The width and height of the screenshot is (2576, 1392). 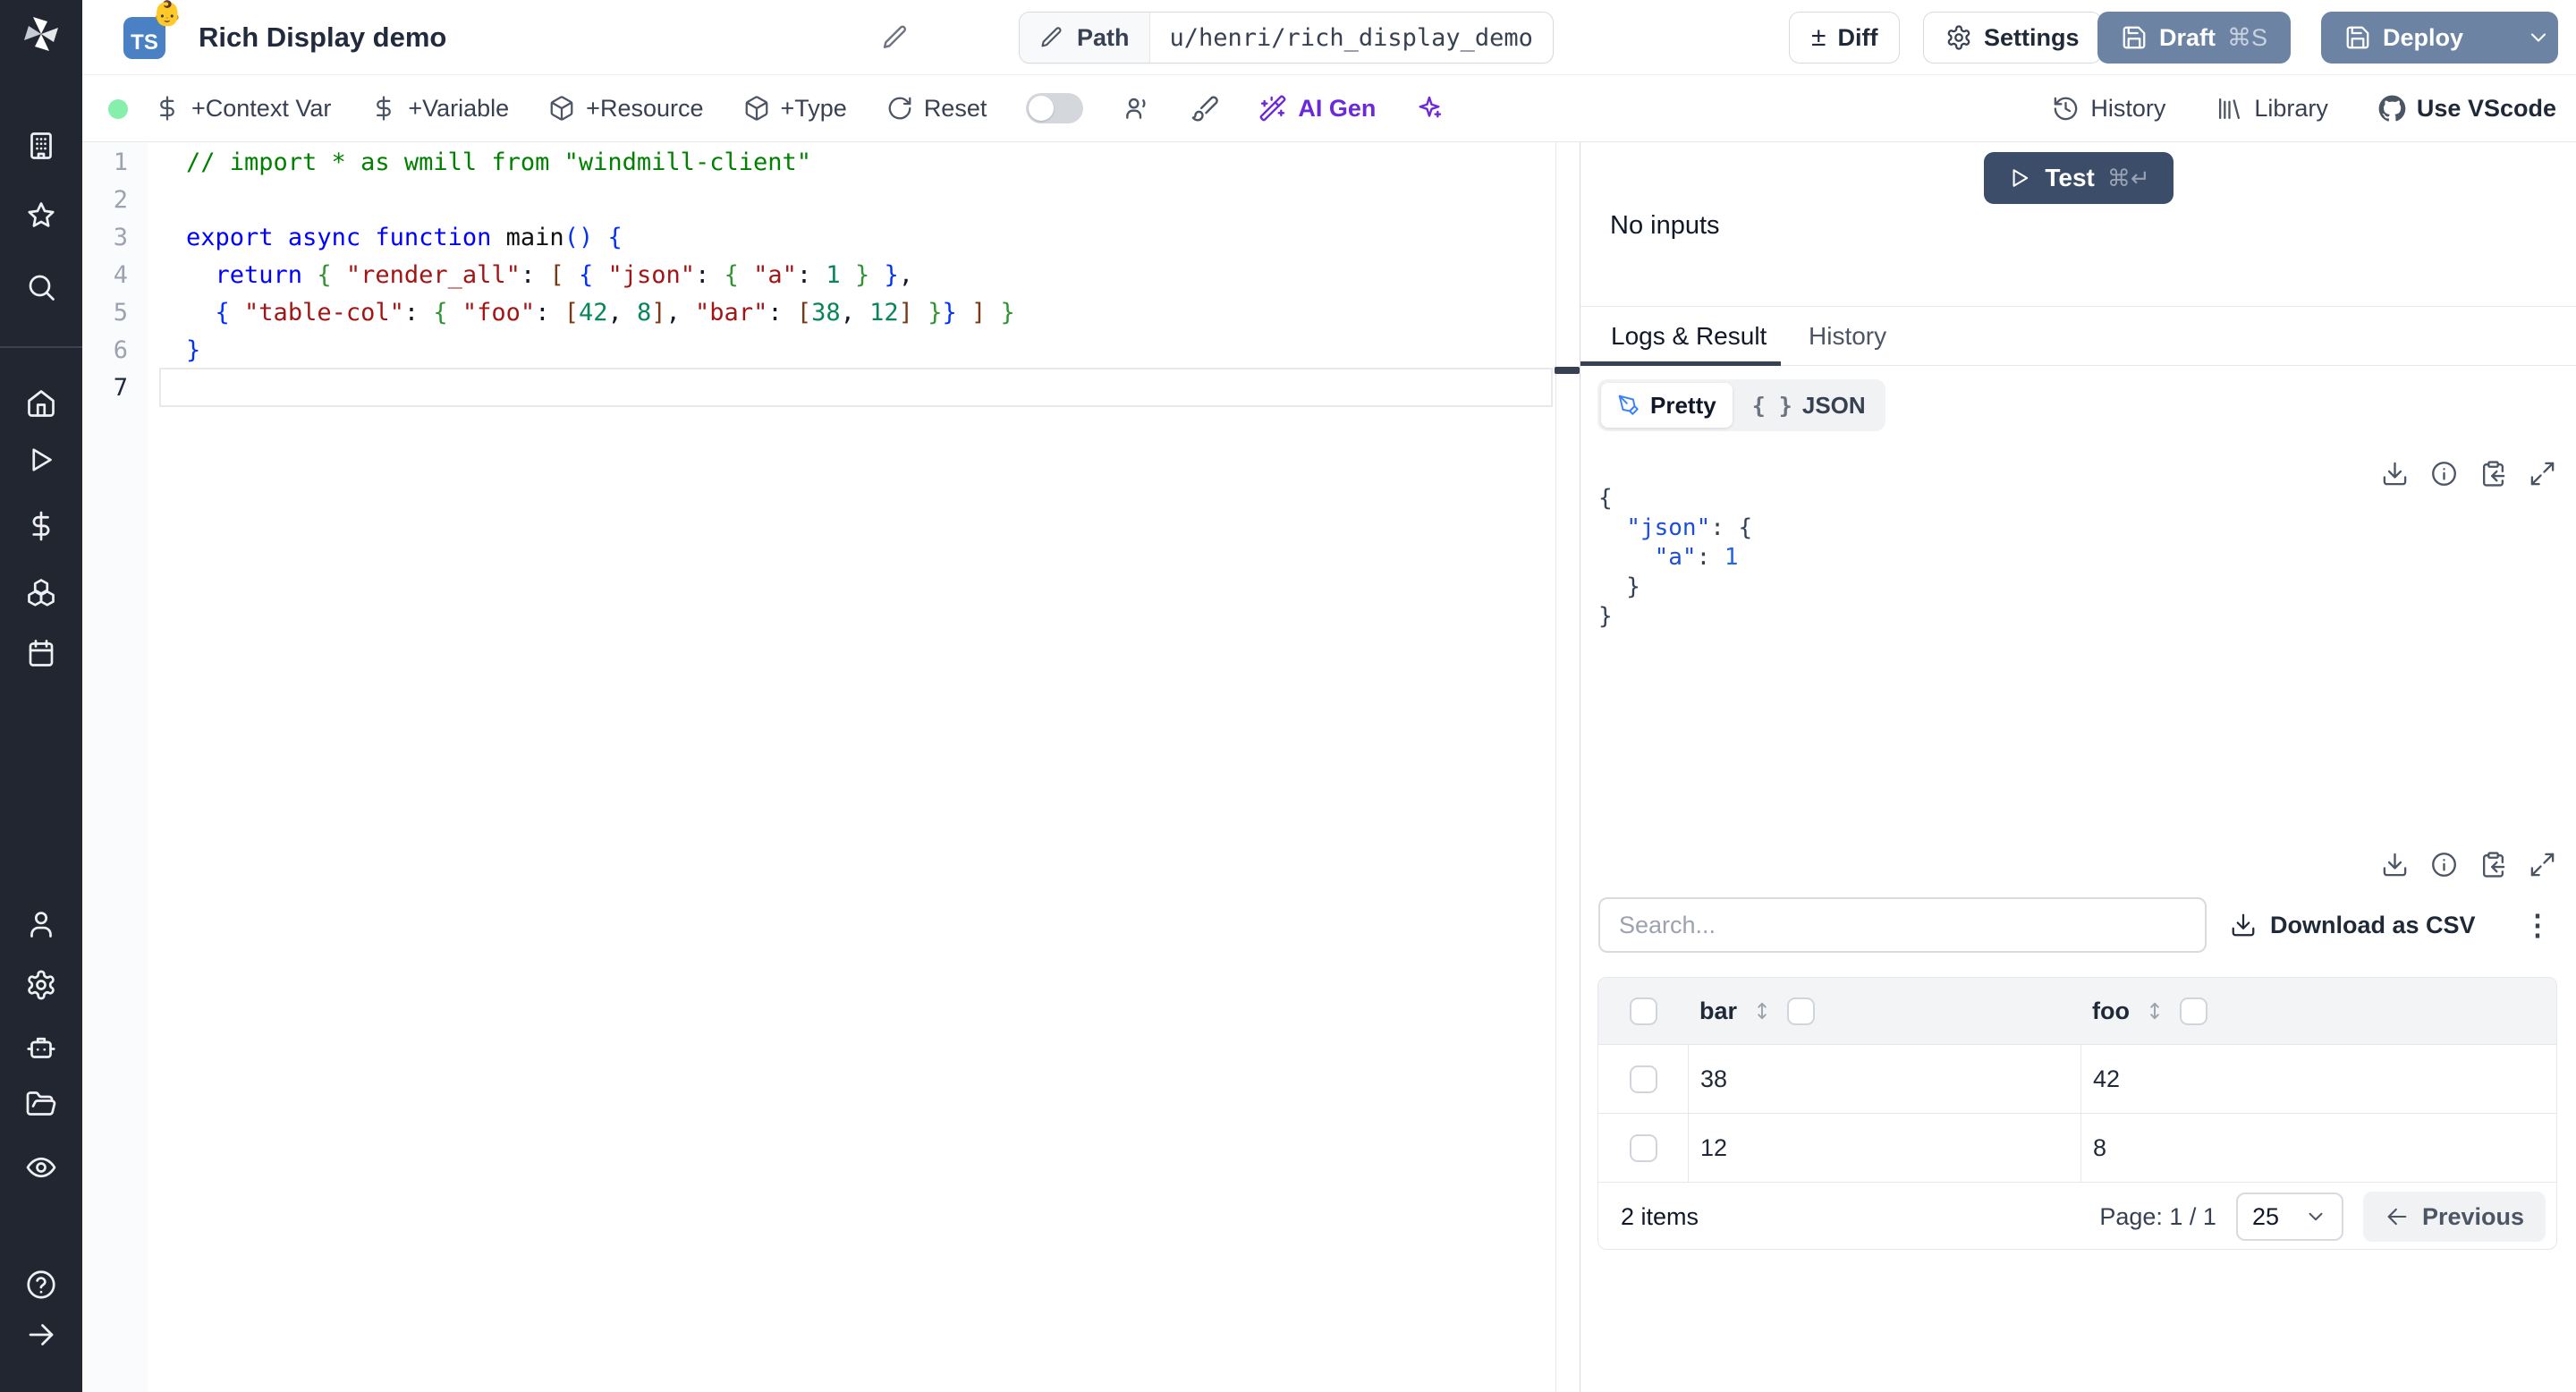 What do you see at coordinates (41, 287) in the screenshot?
I see `sidebar-search-icon` at bounding box center [41, 287].